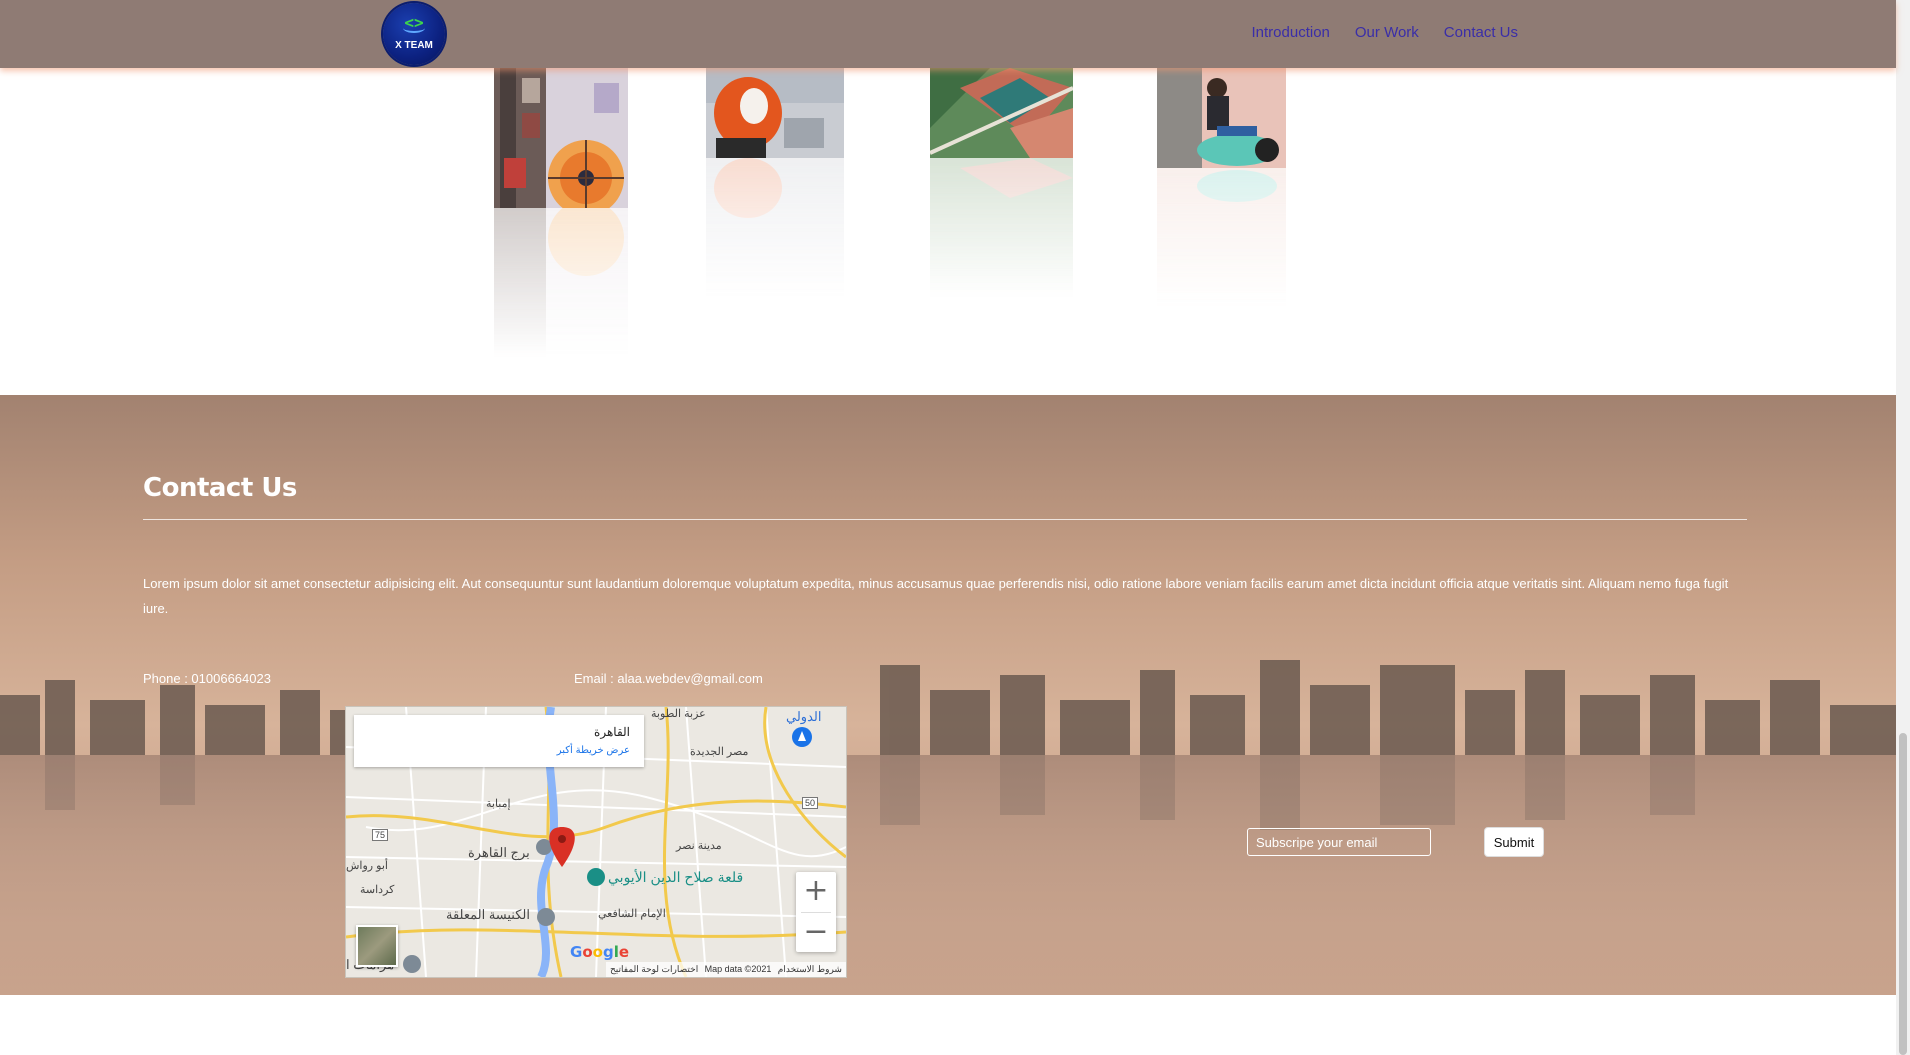 Image resolution: width=1910 pixels, height=1055 pixels. I want to click on satellite-toggle, so click(377, 946).